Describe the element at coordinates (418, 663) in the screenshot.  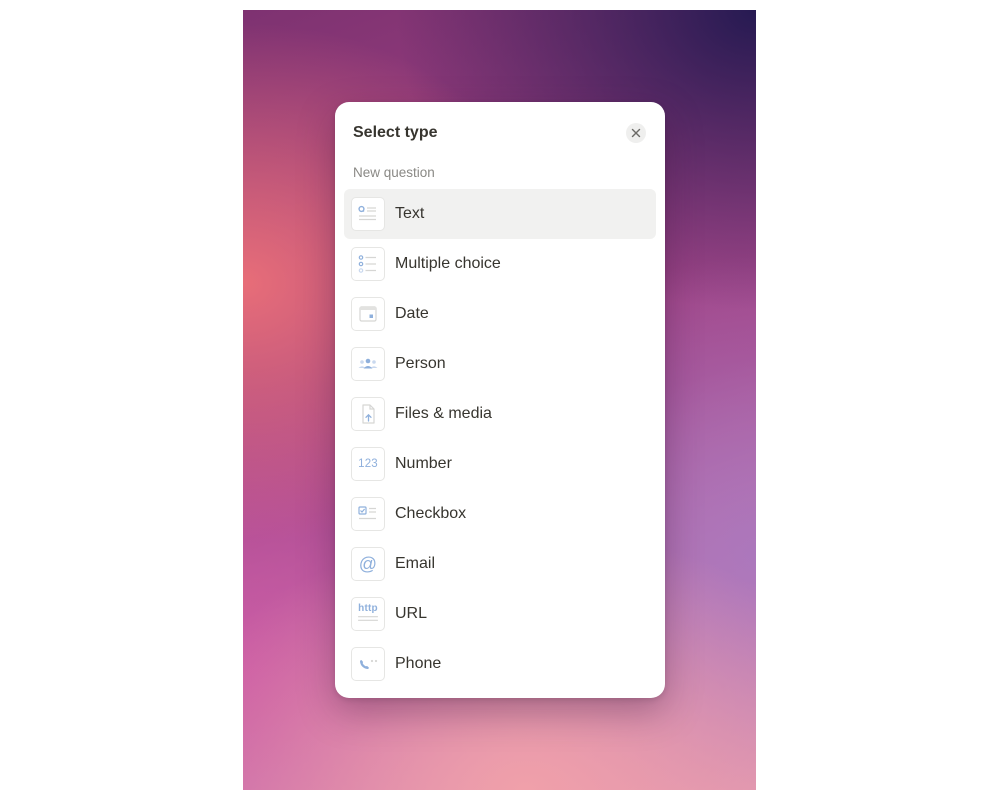
I see `option-label: Phone` at that location.